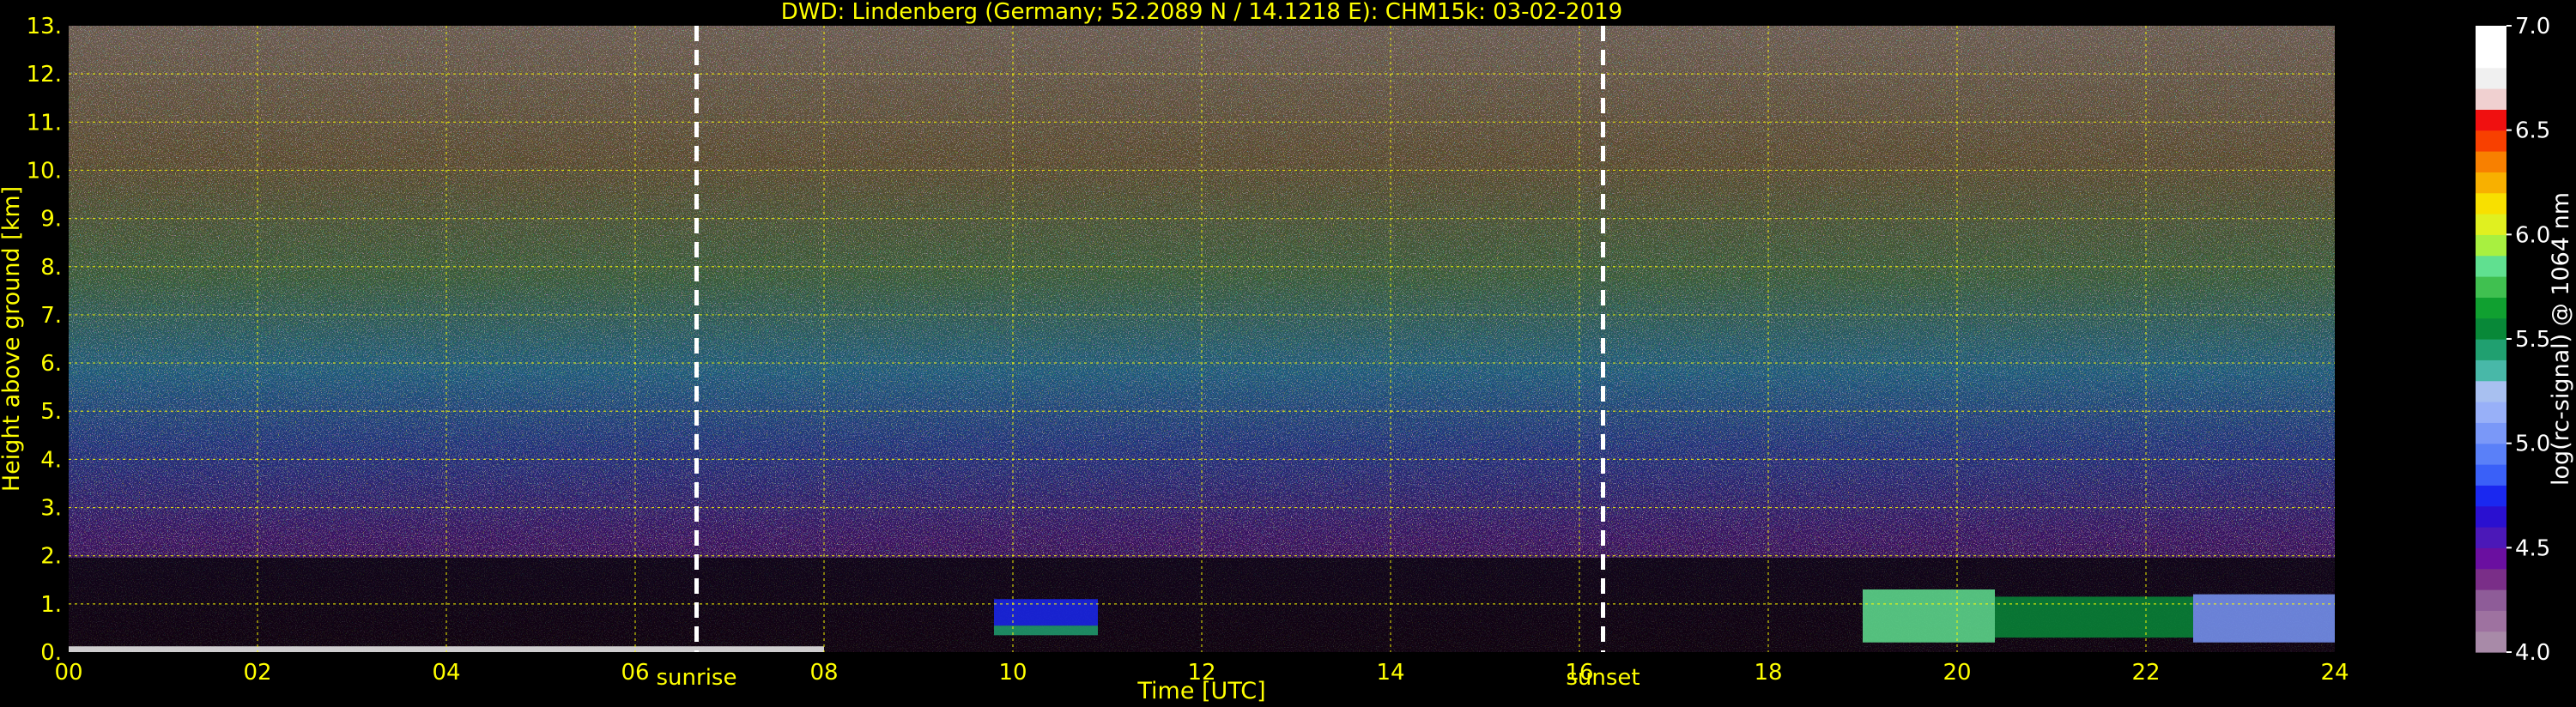 The width and height of the screenshot is (2576, 707). I want to click on colorbar-tick-label: 4.5, so click(2532, 548).